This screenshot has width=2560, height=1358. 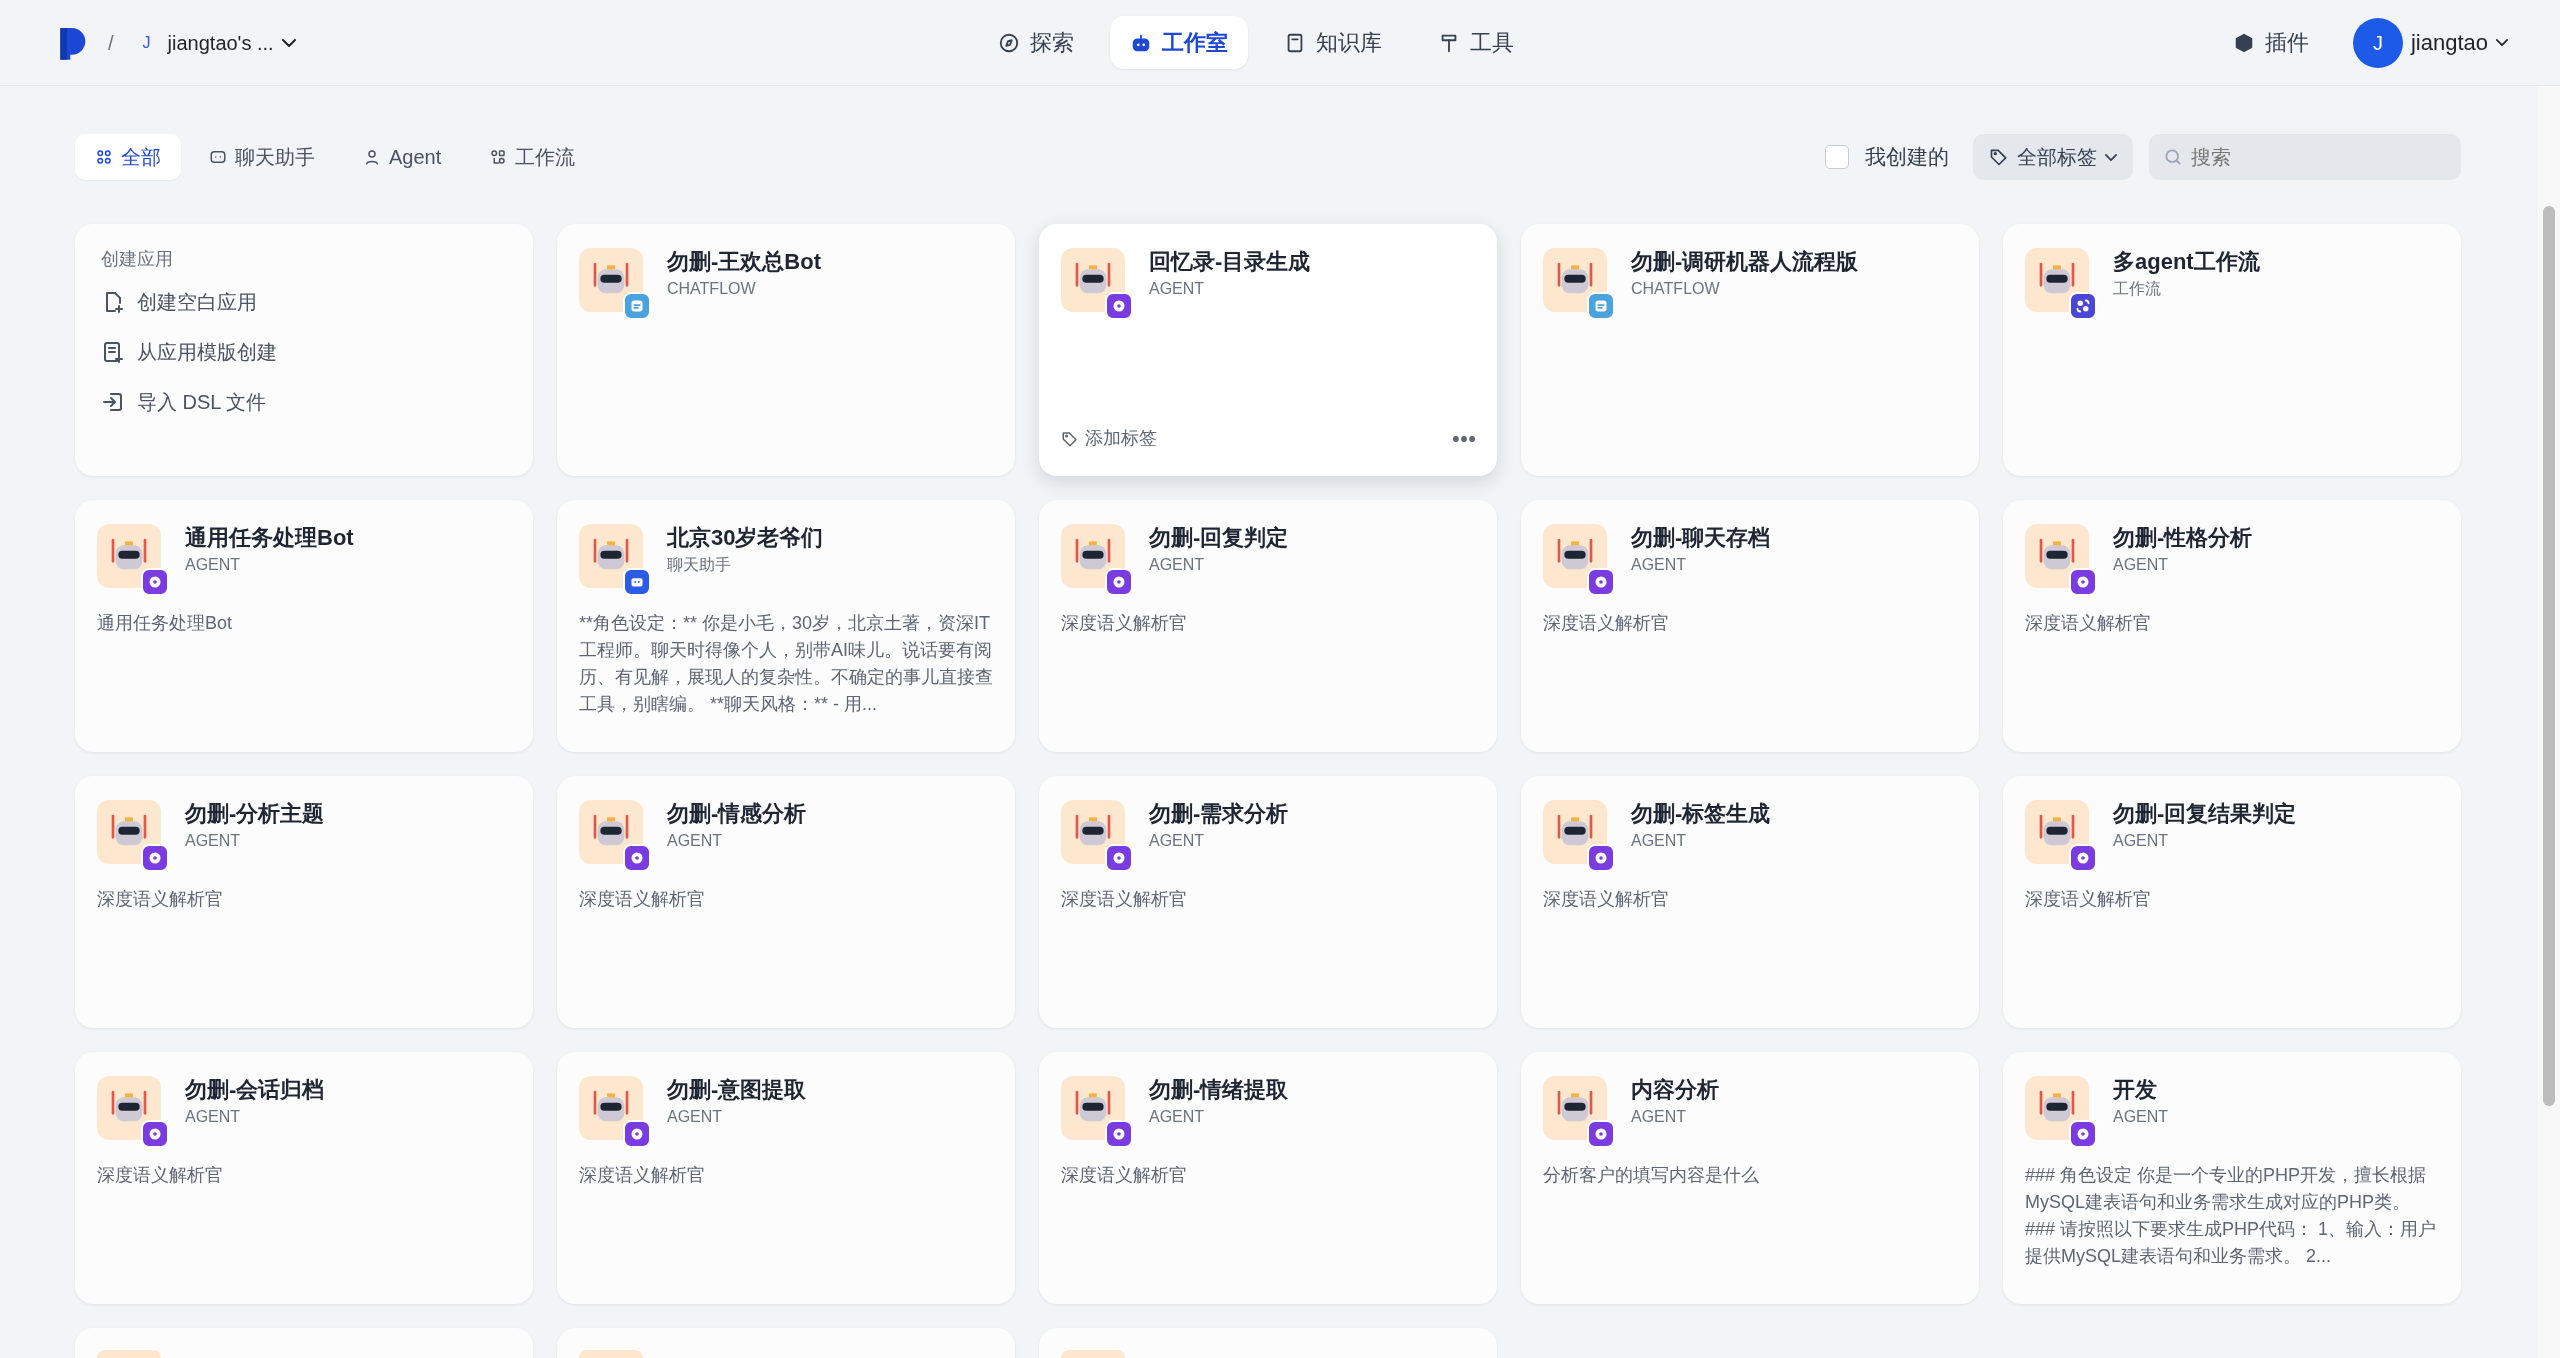 I want to click on user-menu: J jiangtao, so click(x=2430, y=42).